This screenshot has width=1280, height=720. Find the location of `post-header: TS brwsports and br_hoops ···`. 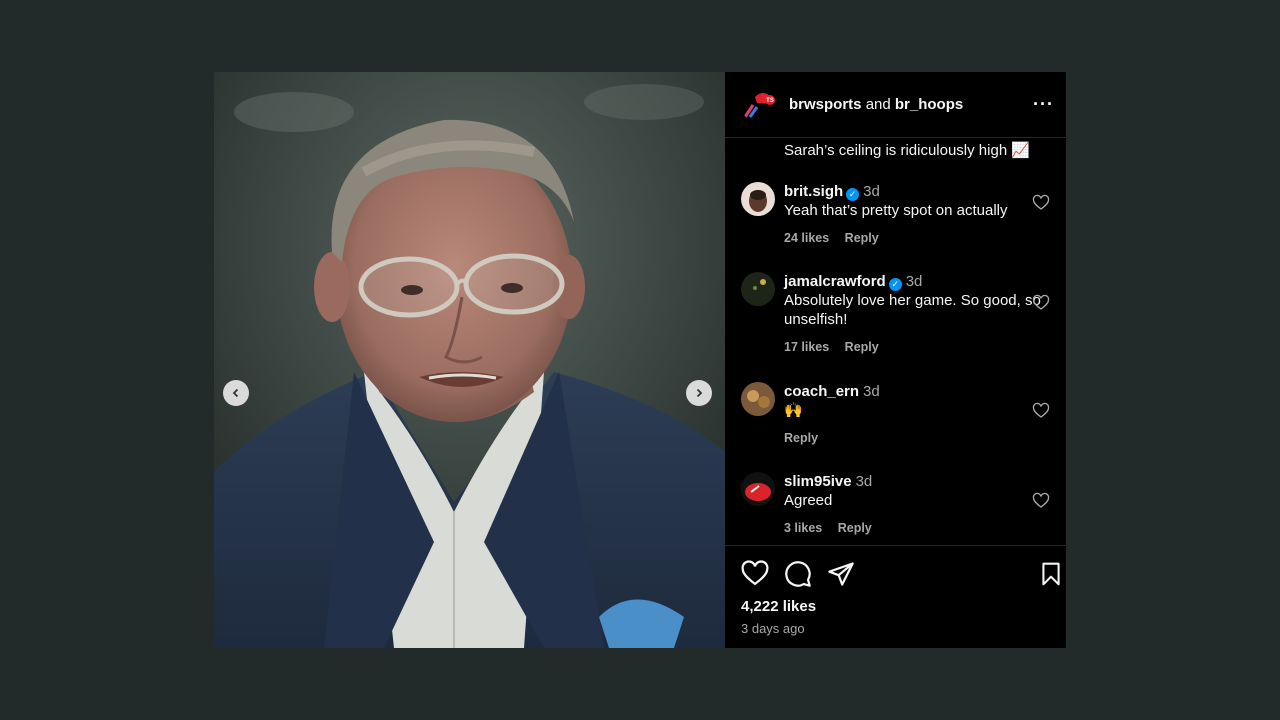

post-header: TS brwsports and br_hoops ··· is located at coordinates (895, 105).